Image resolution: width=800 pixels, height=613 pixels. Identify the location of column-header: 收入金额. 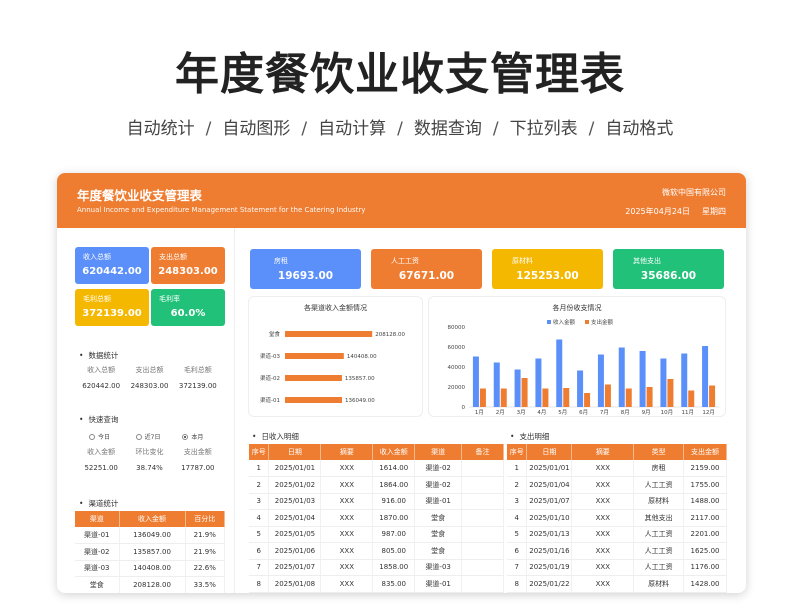
(152, 519).